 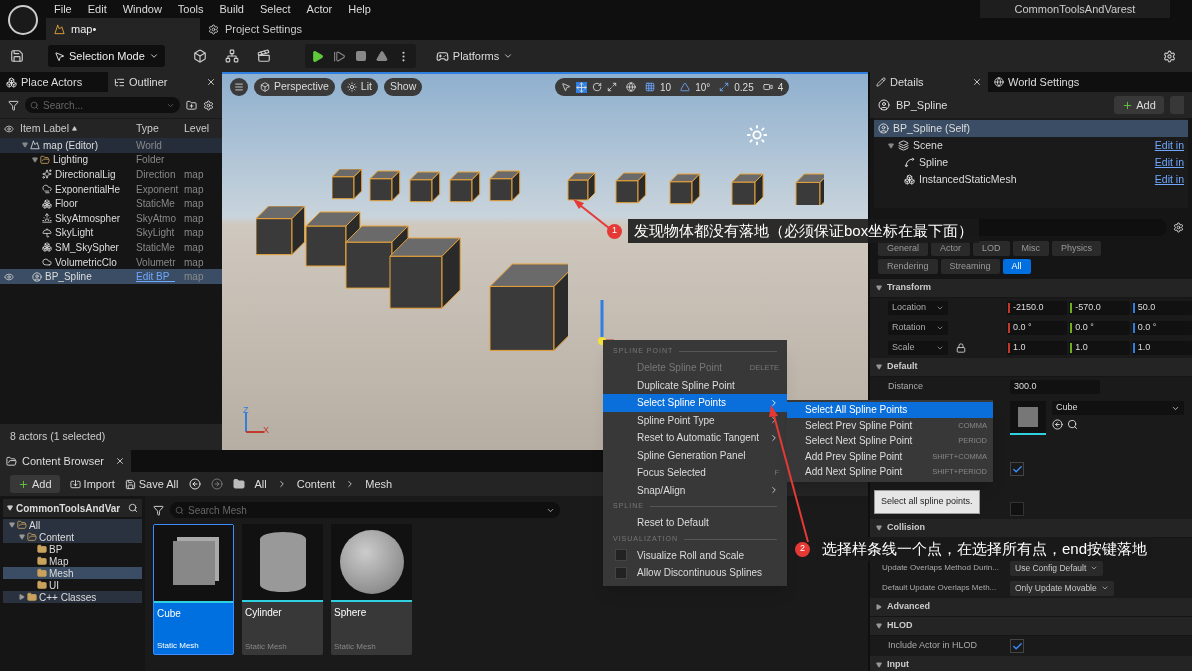 What do you see at coordinates (350, 613) in the screenshot?
I see `asset-name: Sphere` at bounding box center [350, 613].